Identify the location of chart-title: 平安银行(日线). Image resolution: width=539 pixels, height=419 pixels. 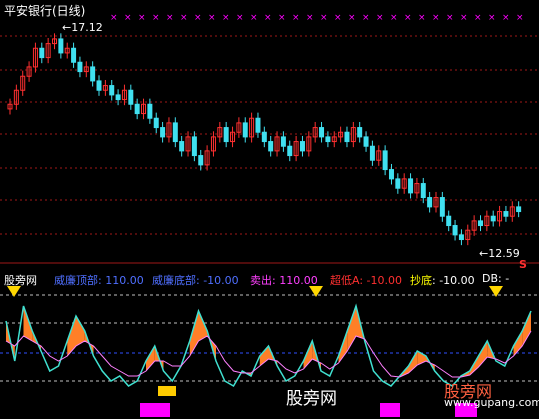
(45, 11).